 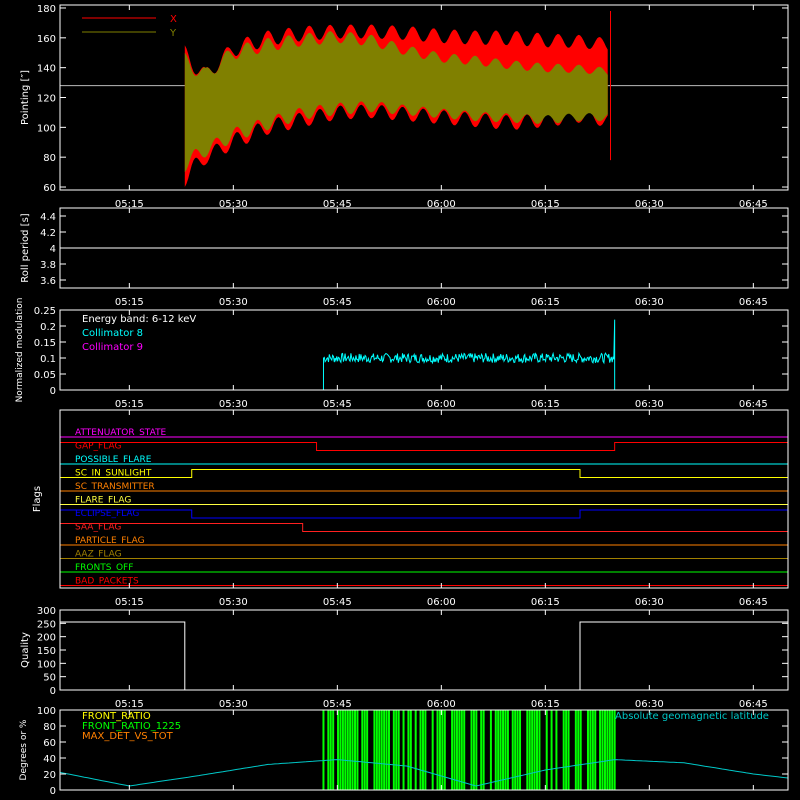 What do you see at coordinates (48, 217) in the screenshot?
I see `y-tick-label: 4.4` at bounding box center [48, 217].